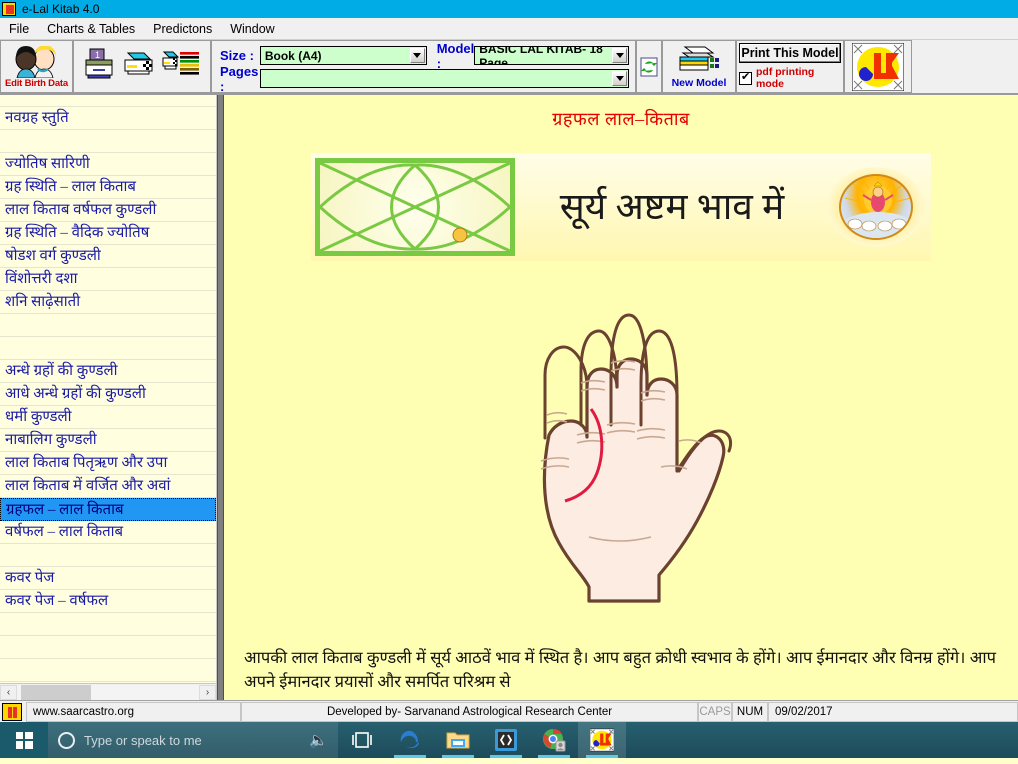  What do you see at coordinates (541, 55) in the screenshot?
I see `model-select-value: BASIC LAL KITAB- 18 Page` at bounding box center [541, 55].